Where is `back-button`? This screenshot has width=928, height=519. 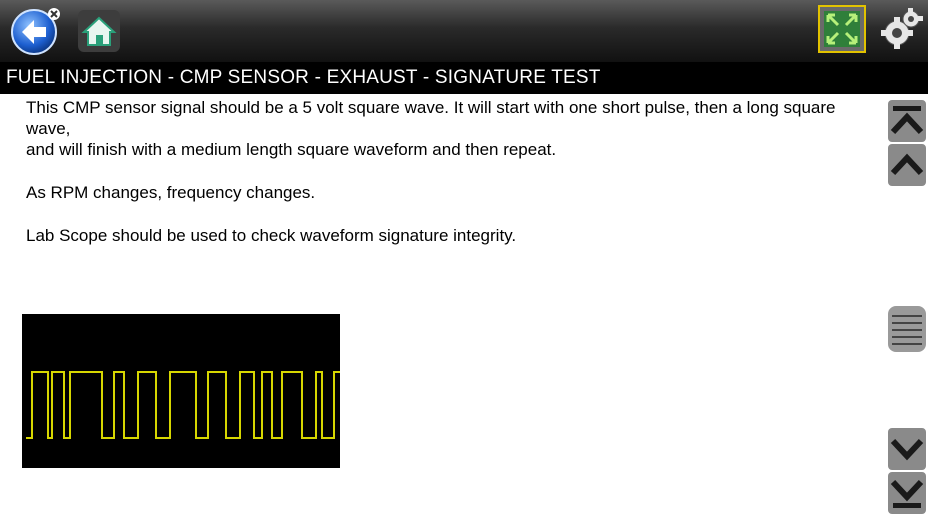
back-button is located at coordinates (36, 31).